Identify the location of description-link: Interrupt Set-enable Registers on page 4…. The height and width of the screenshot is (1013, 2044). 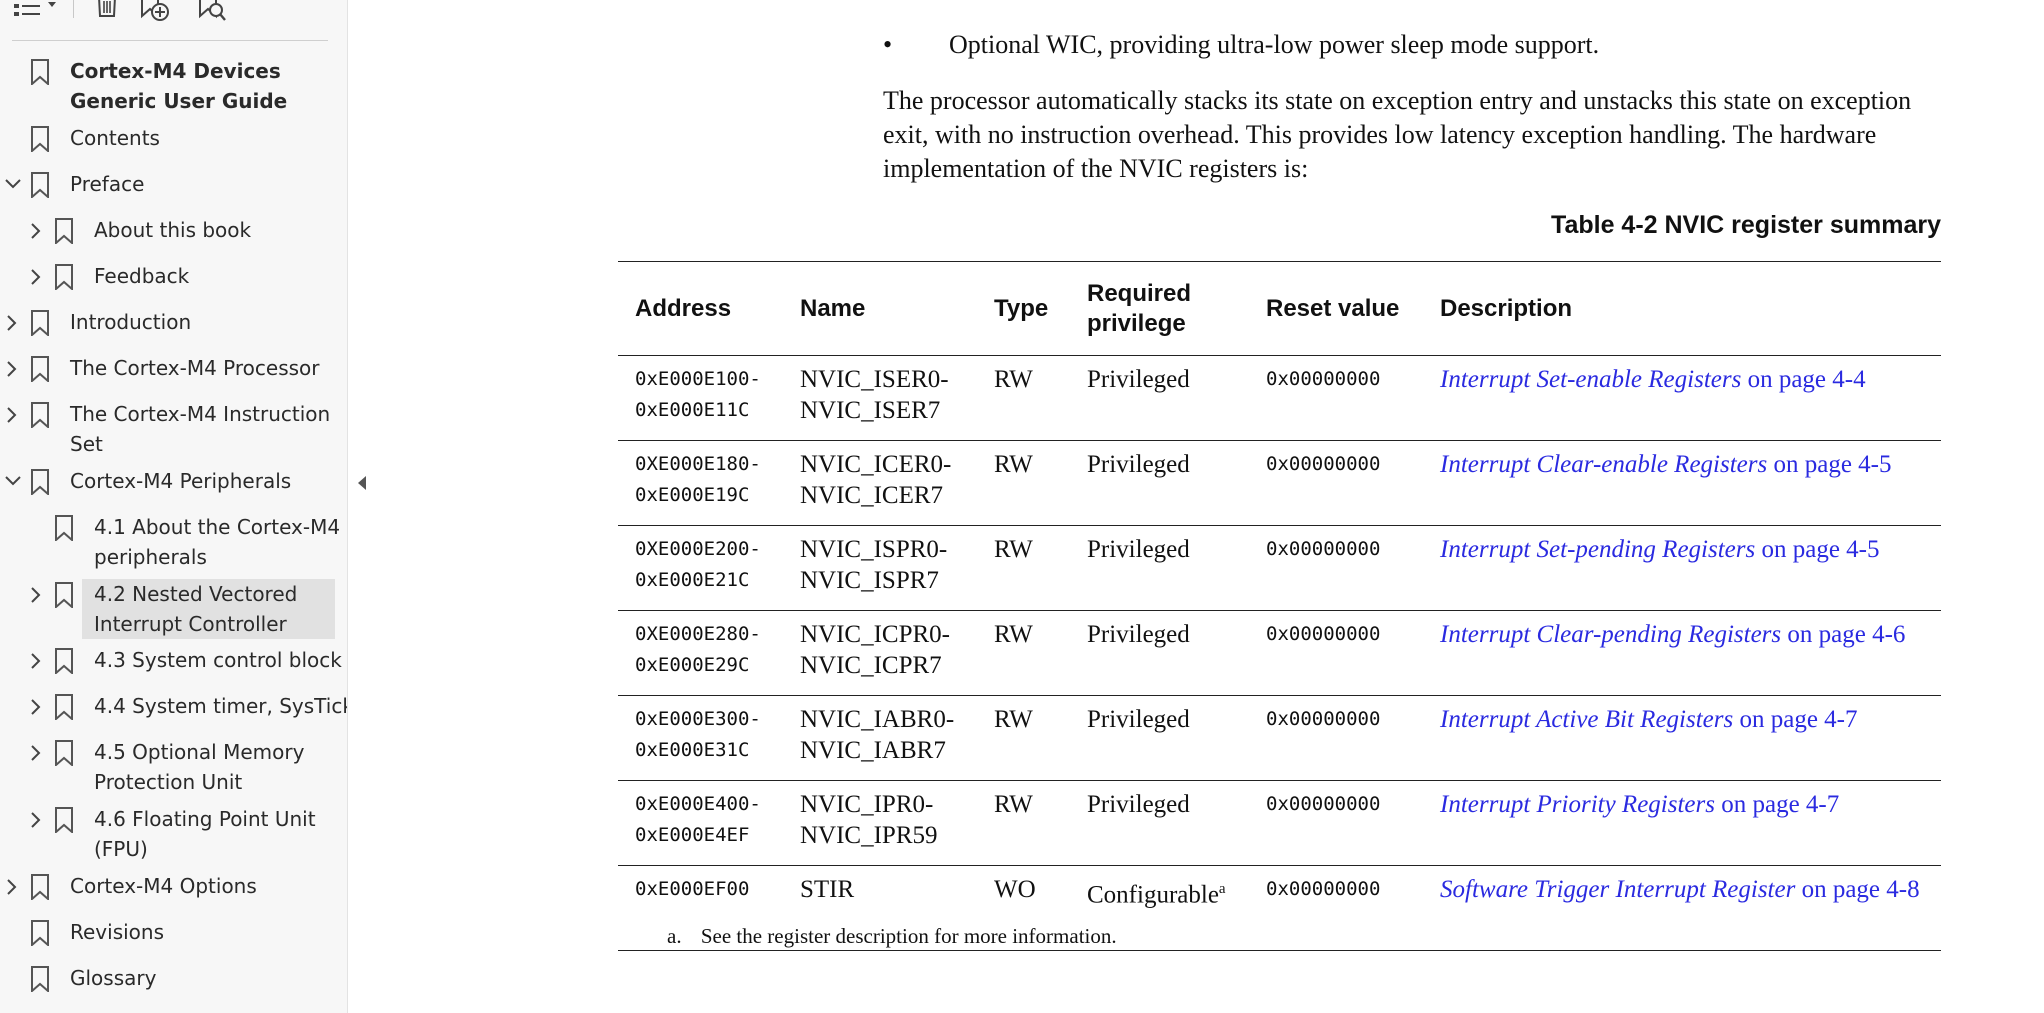
(1682, 398).